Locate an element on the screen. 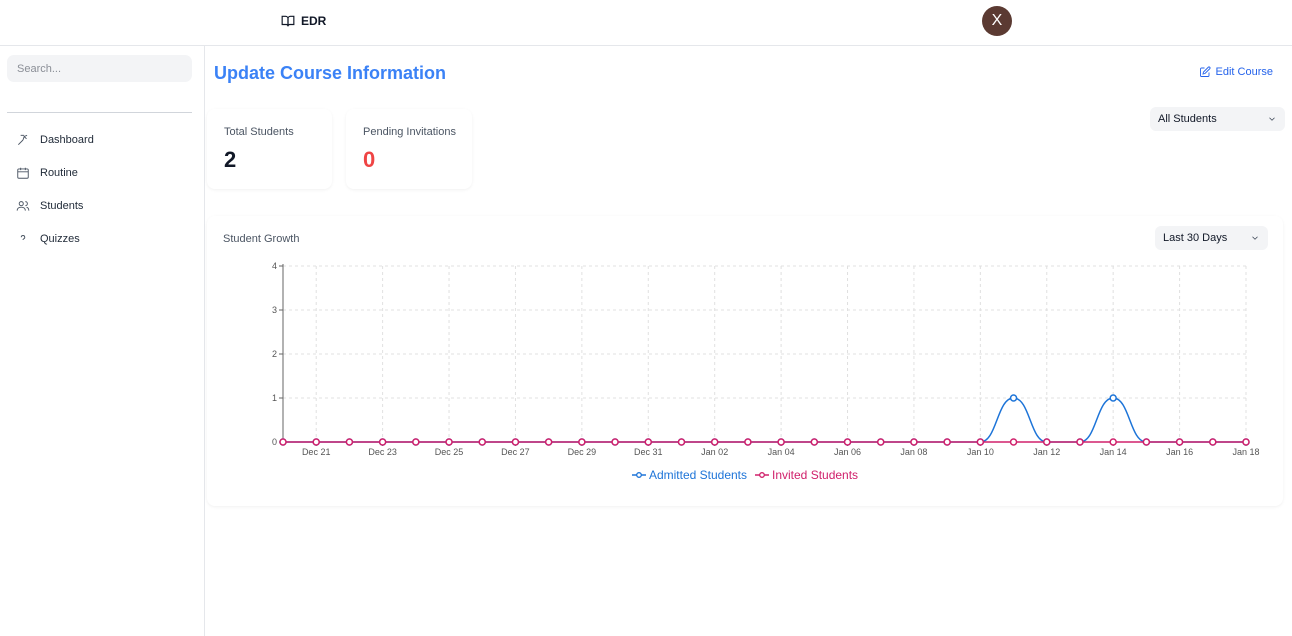 The height and width of the screenshot is (636, 1292). sidebar-item-label: Routine is located at coordinates (59, 172).